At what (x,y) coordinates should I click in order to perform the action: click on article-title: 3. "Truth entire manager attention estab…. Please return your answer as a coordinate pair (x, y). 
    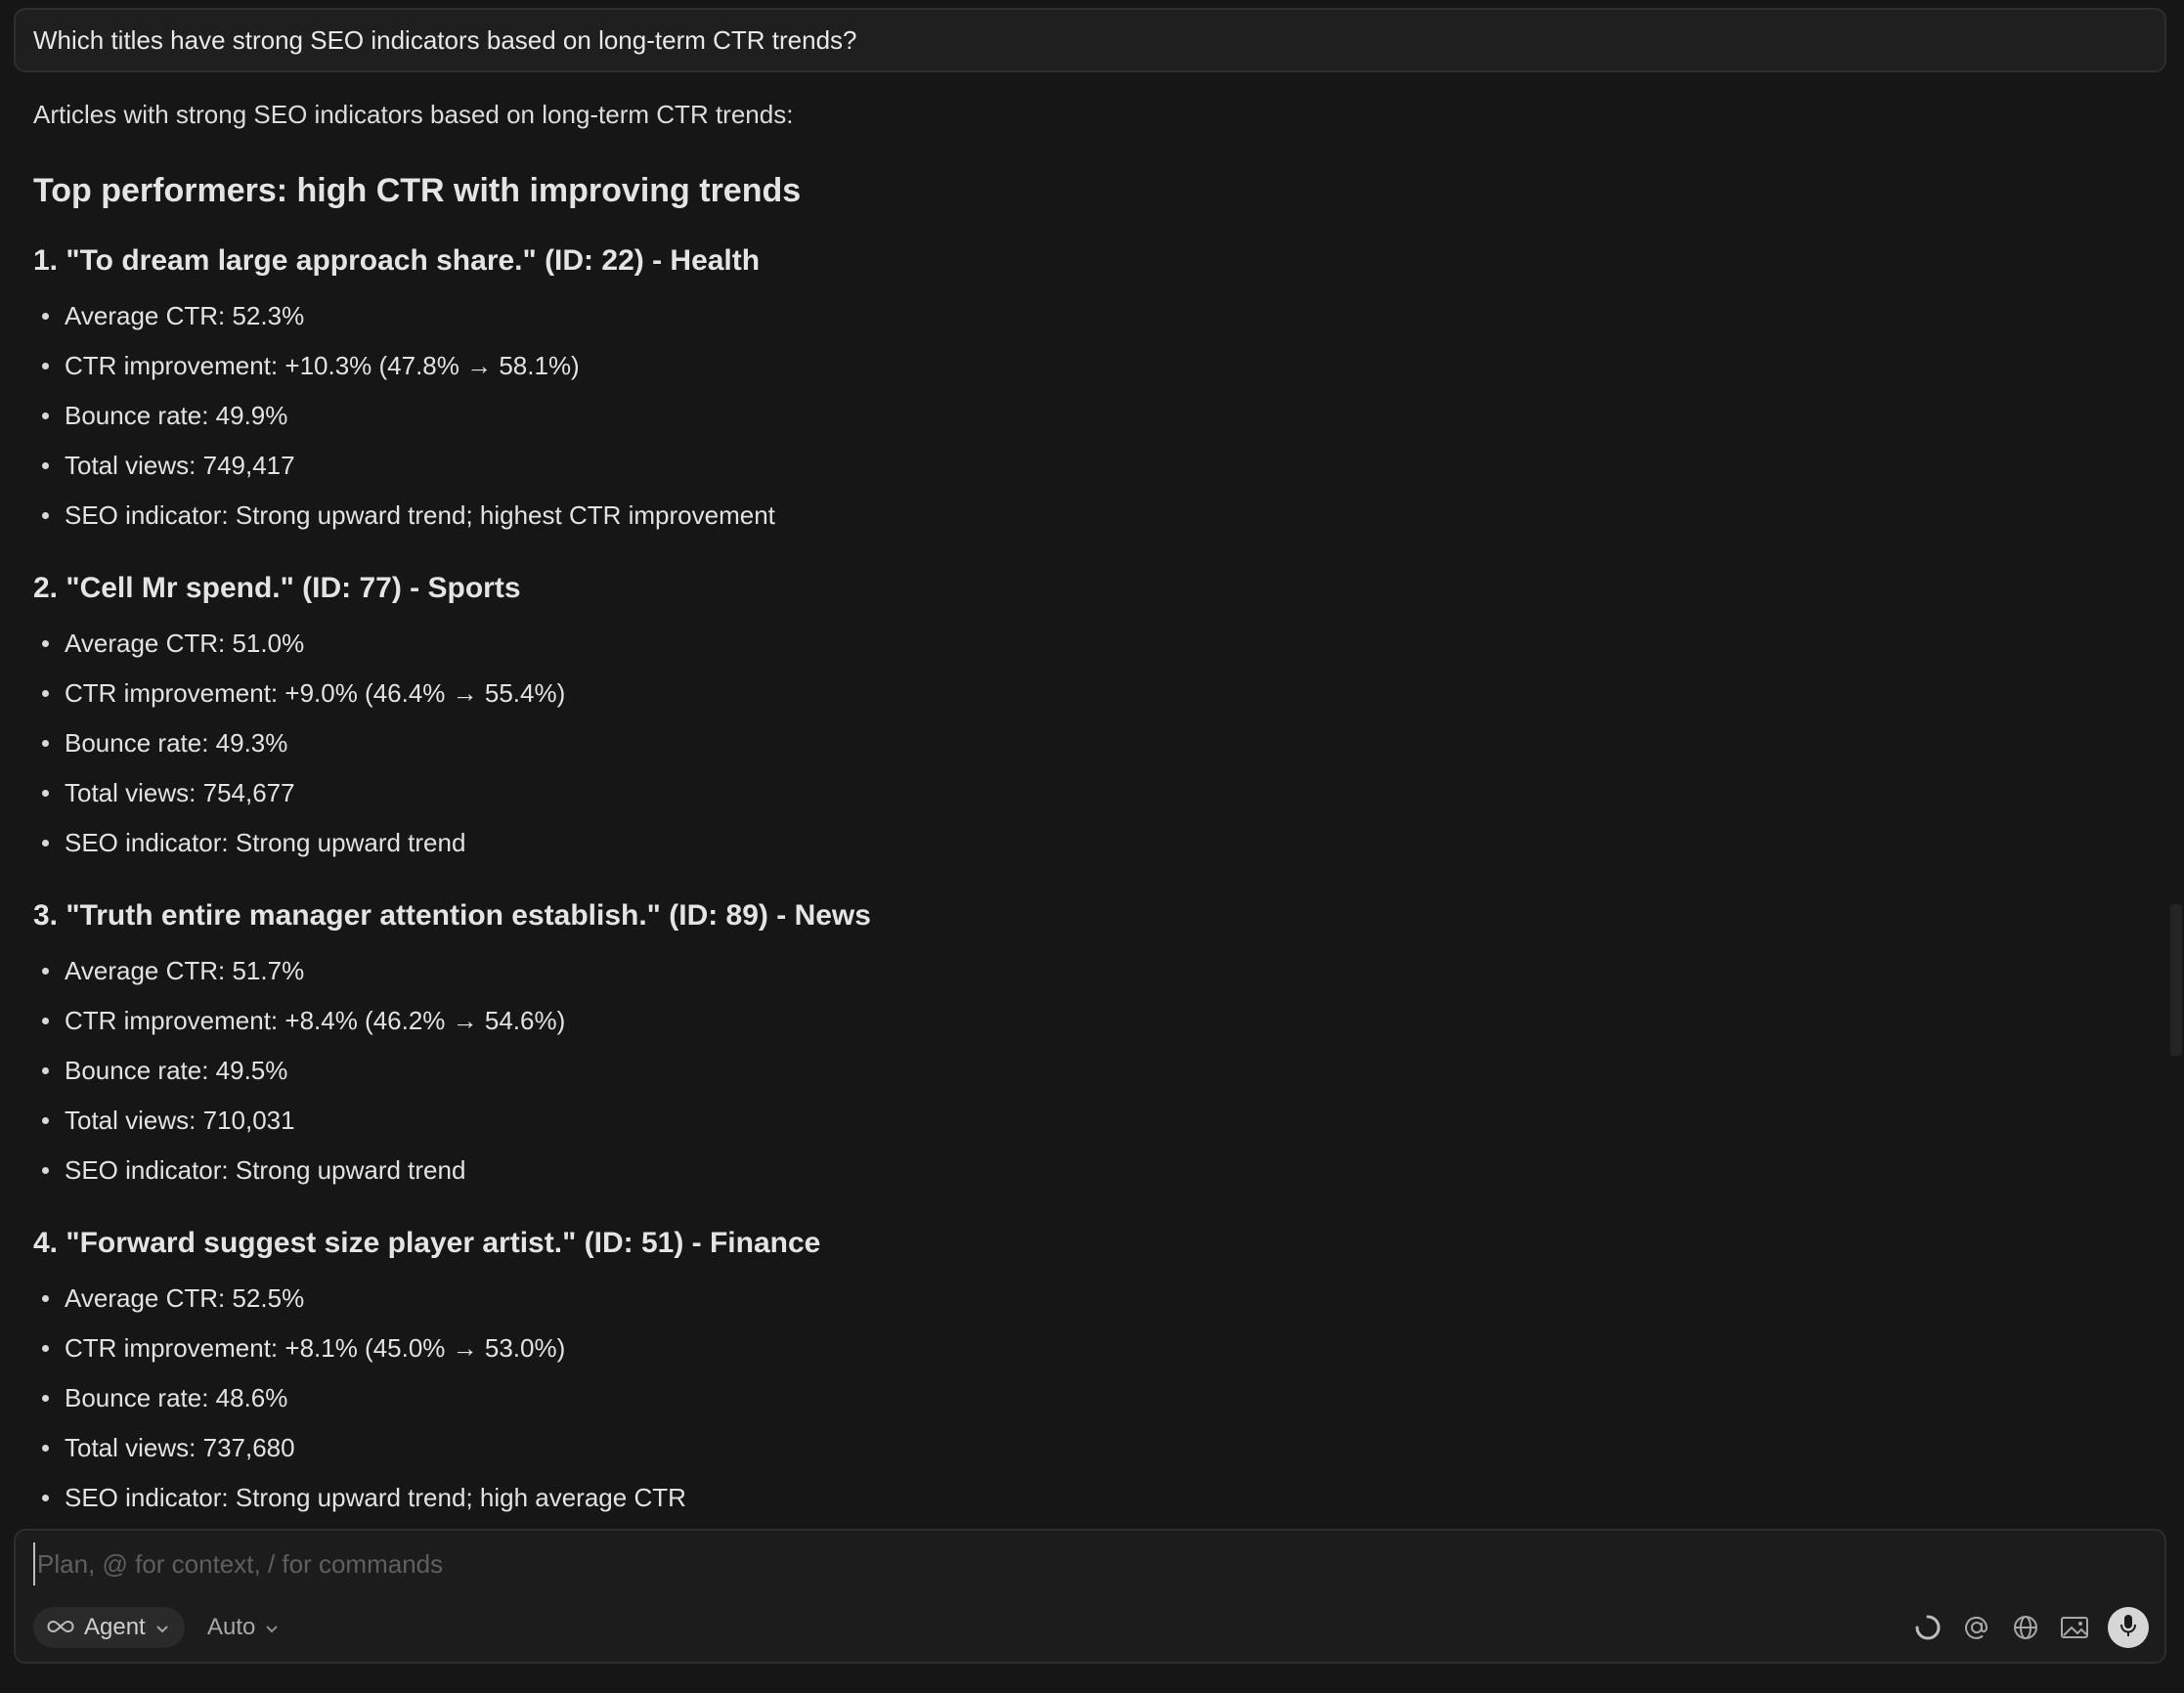
    Looking at the image, I should click on (452, 915).